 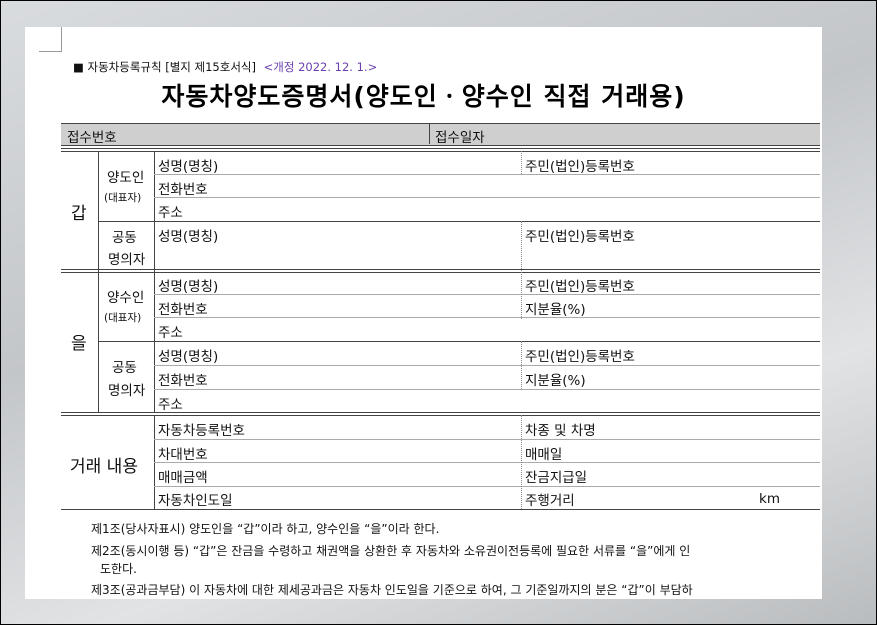 I want to click on mileage-field: 주행거리, so click(x=550, y=499).